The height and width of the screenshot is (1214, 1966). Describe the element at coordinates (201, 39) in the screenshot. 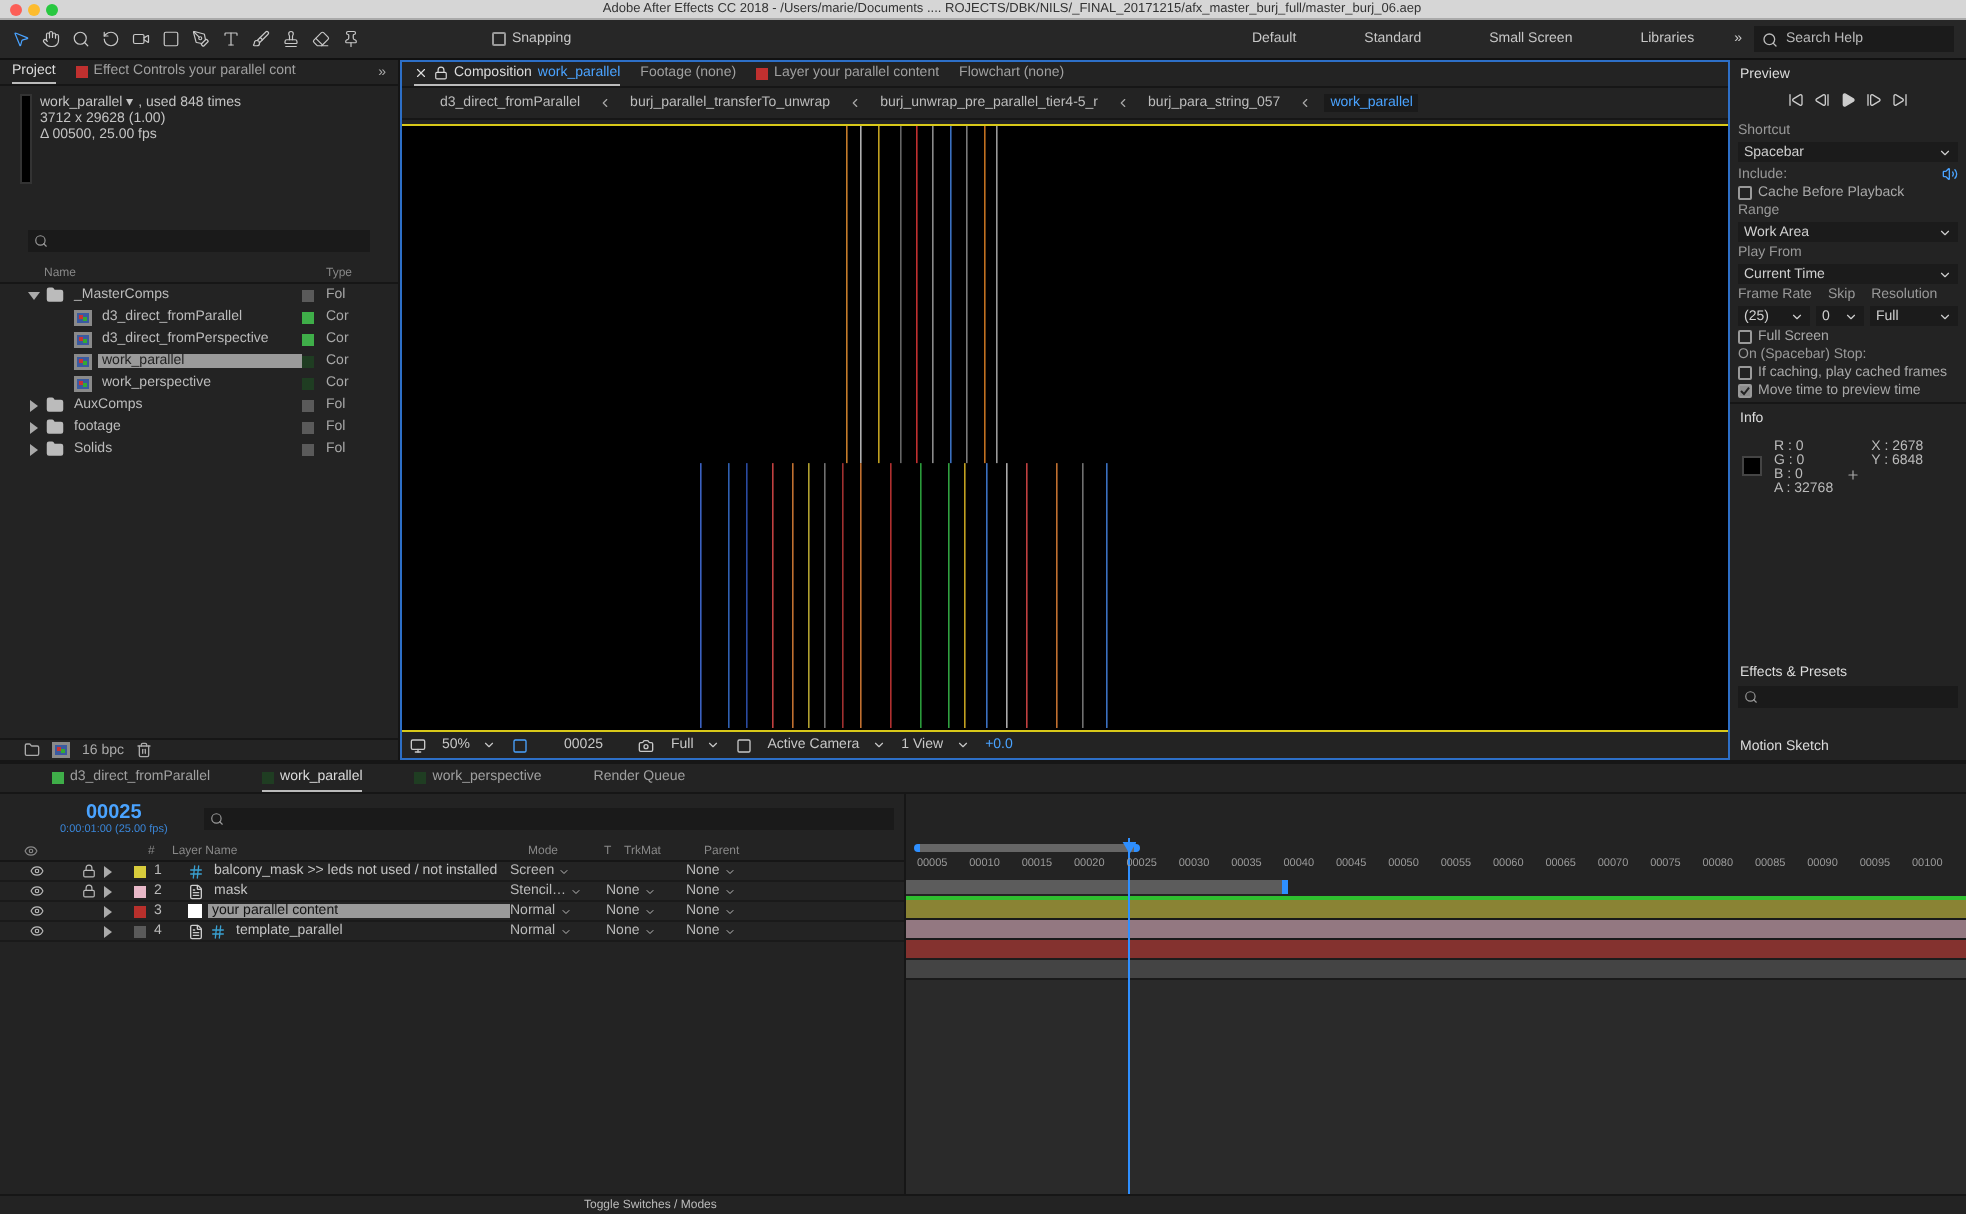

I see `pen-icon` at that location.